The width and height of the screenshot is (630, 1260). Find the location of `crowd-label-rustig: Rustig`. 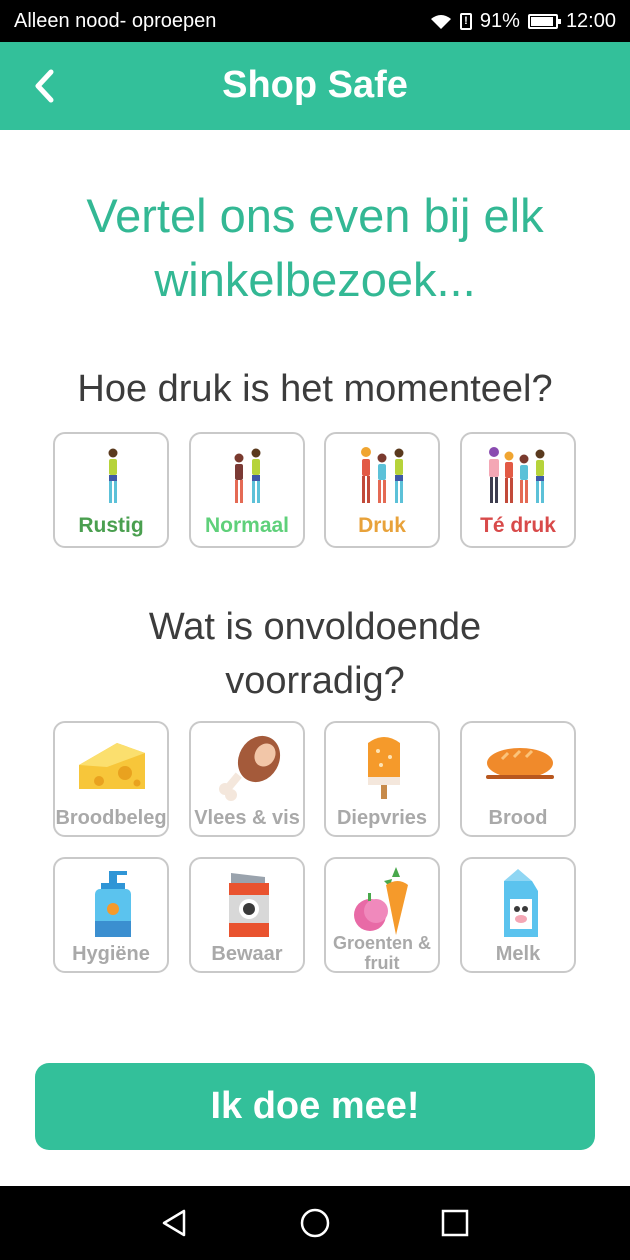

crowd-label-rustig: Rustig is located at coordinates (111, 525).